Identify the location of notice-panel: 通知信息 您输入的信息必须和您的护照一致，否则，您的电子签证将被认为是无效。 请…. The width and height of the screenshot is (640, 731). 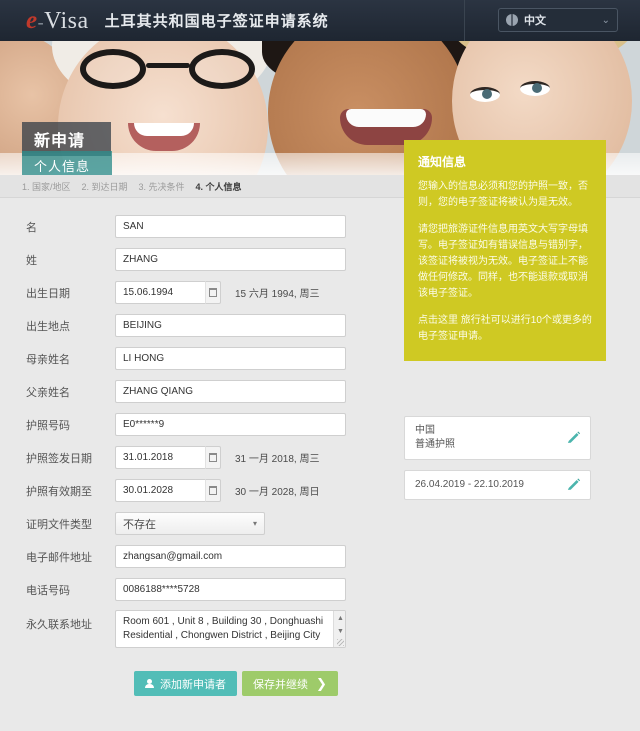
(505, 250).